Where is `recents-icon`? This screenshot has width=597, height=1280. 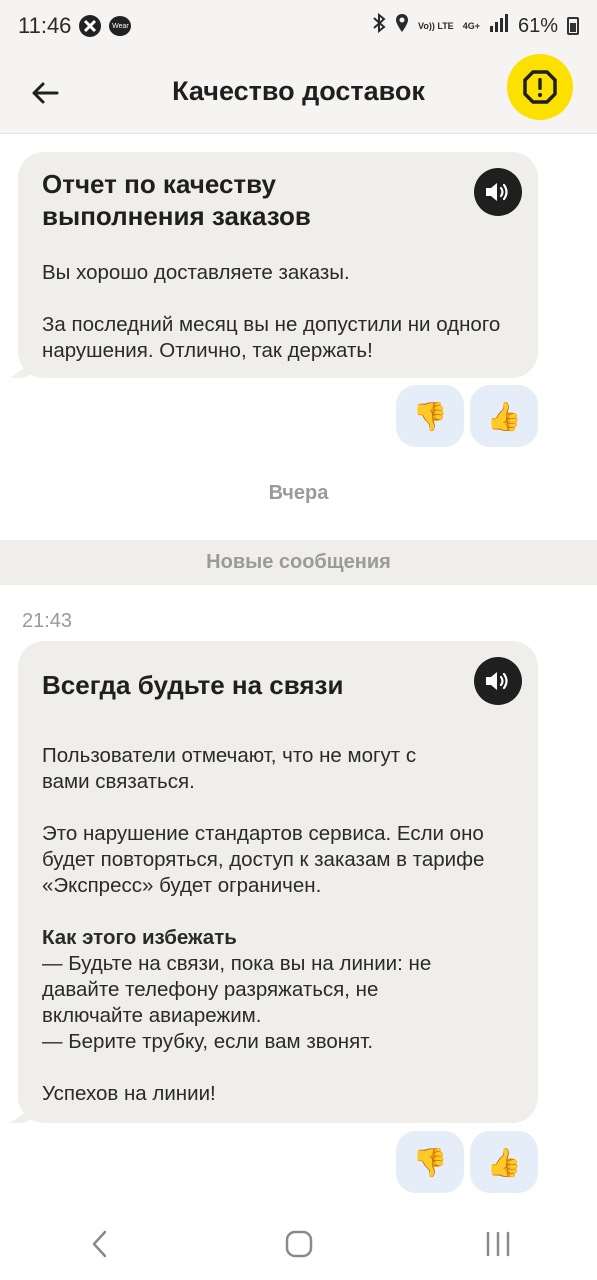 recents-icon is located at coordinates (497, 1244).